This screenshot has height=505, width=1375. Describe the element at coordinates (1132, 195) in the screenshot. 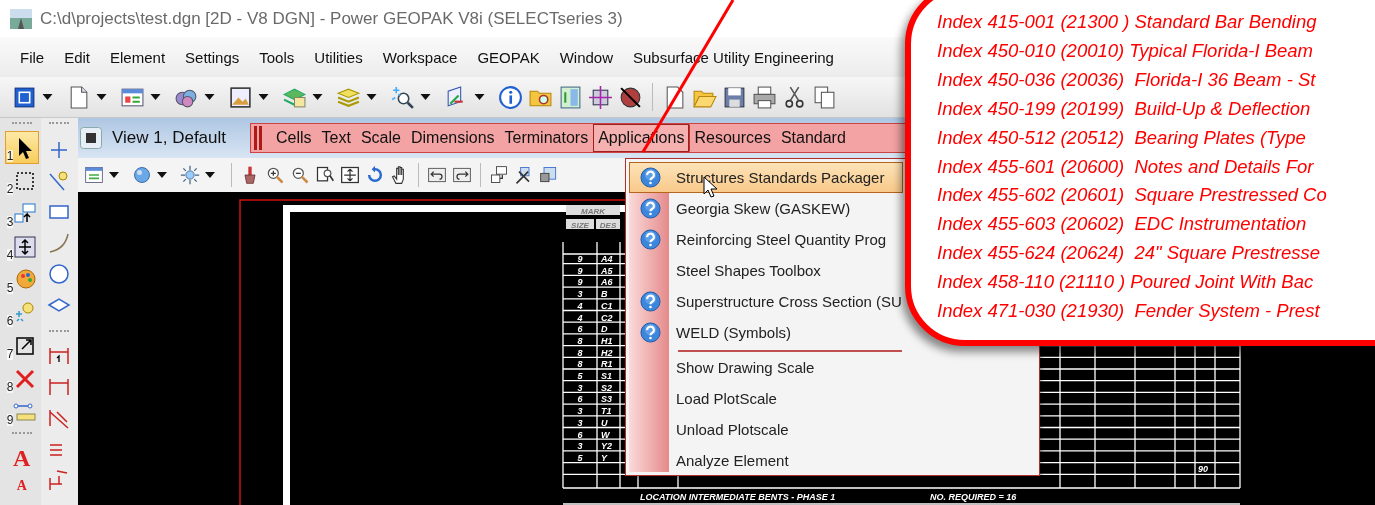

I see `callout-text: Index 455-602 (20601) Square Prestressed Co` at that location.